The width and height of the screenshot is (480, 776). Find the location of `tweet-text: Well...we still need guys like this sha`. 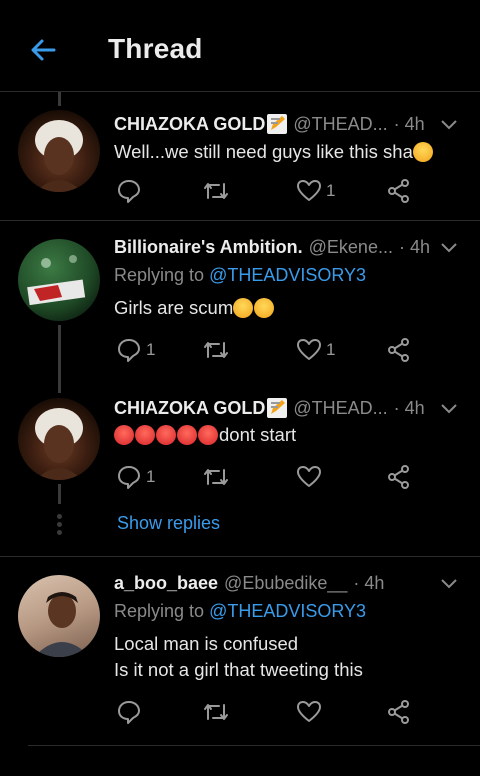

tweet-text: Well...we still need guys like this sha is located at coordinates (274, 151).